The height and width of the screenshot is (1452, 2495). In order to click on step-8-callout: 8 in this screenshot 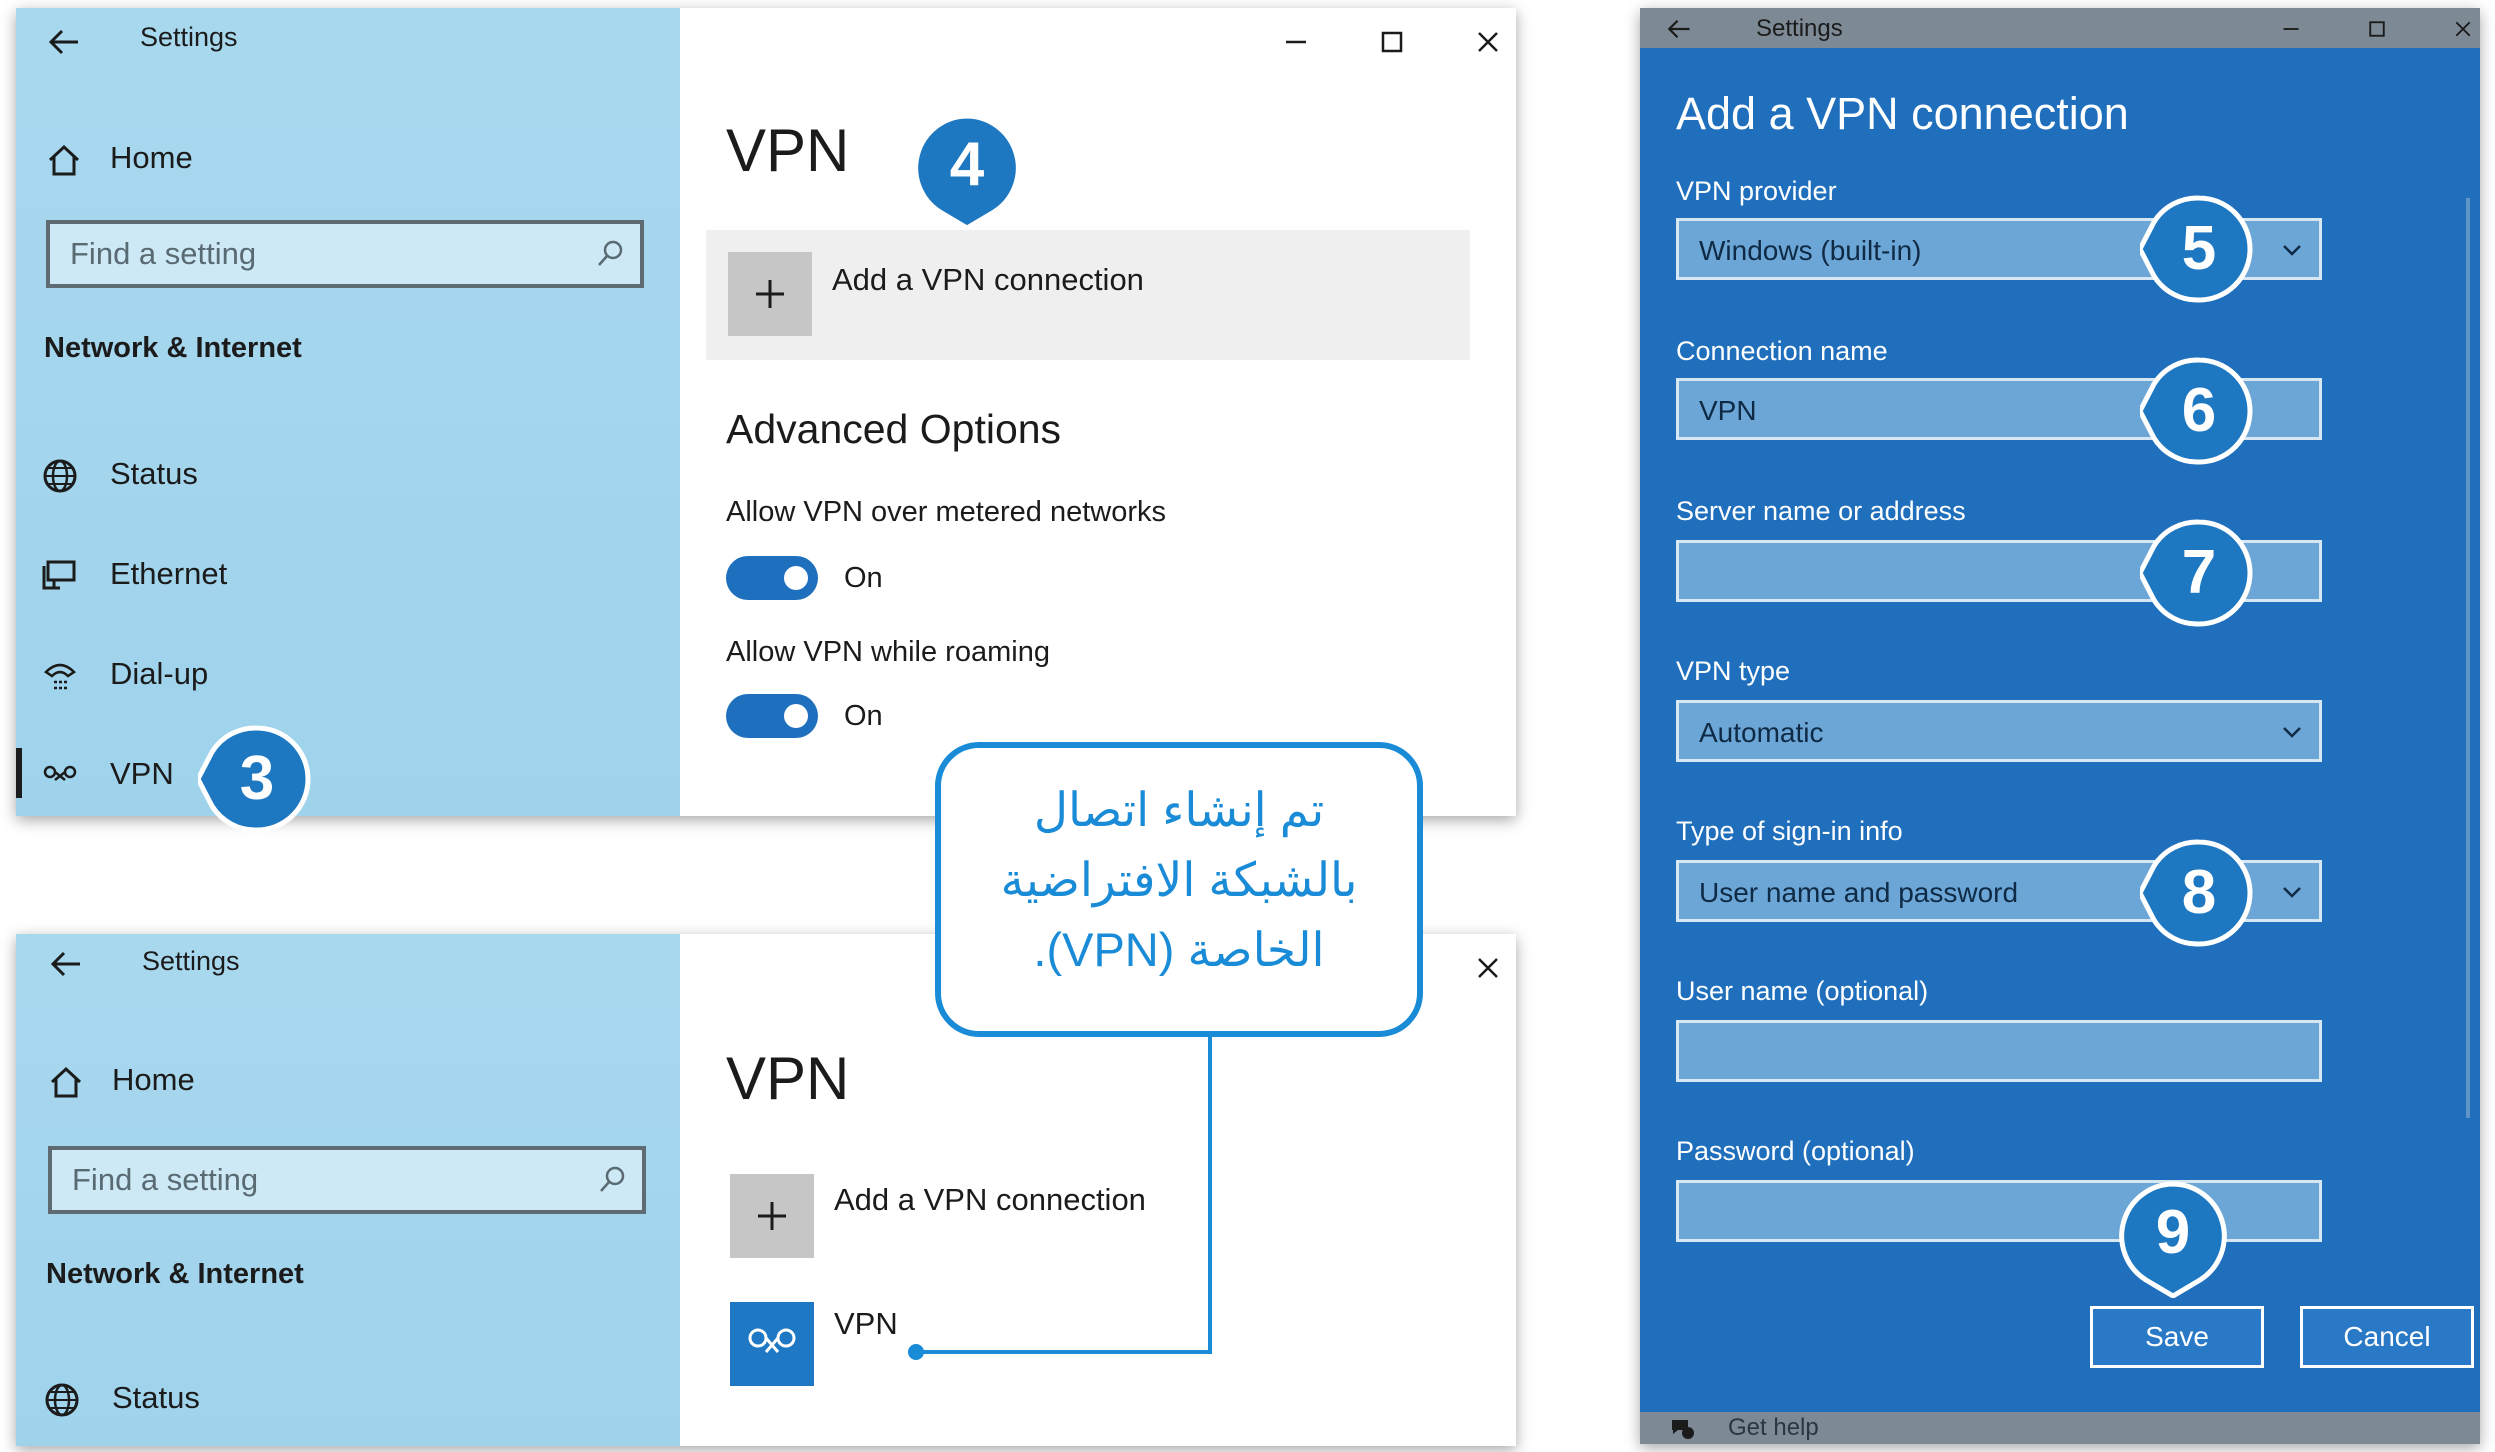, I will do `click(2197, 893)`.